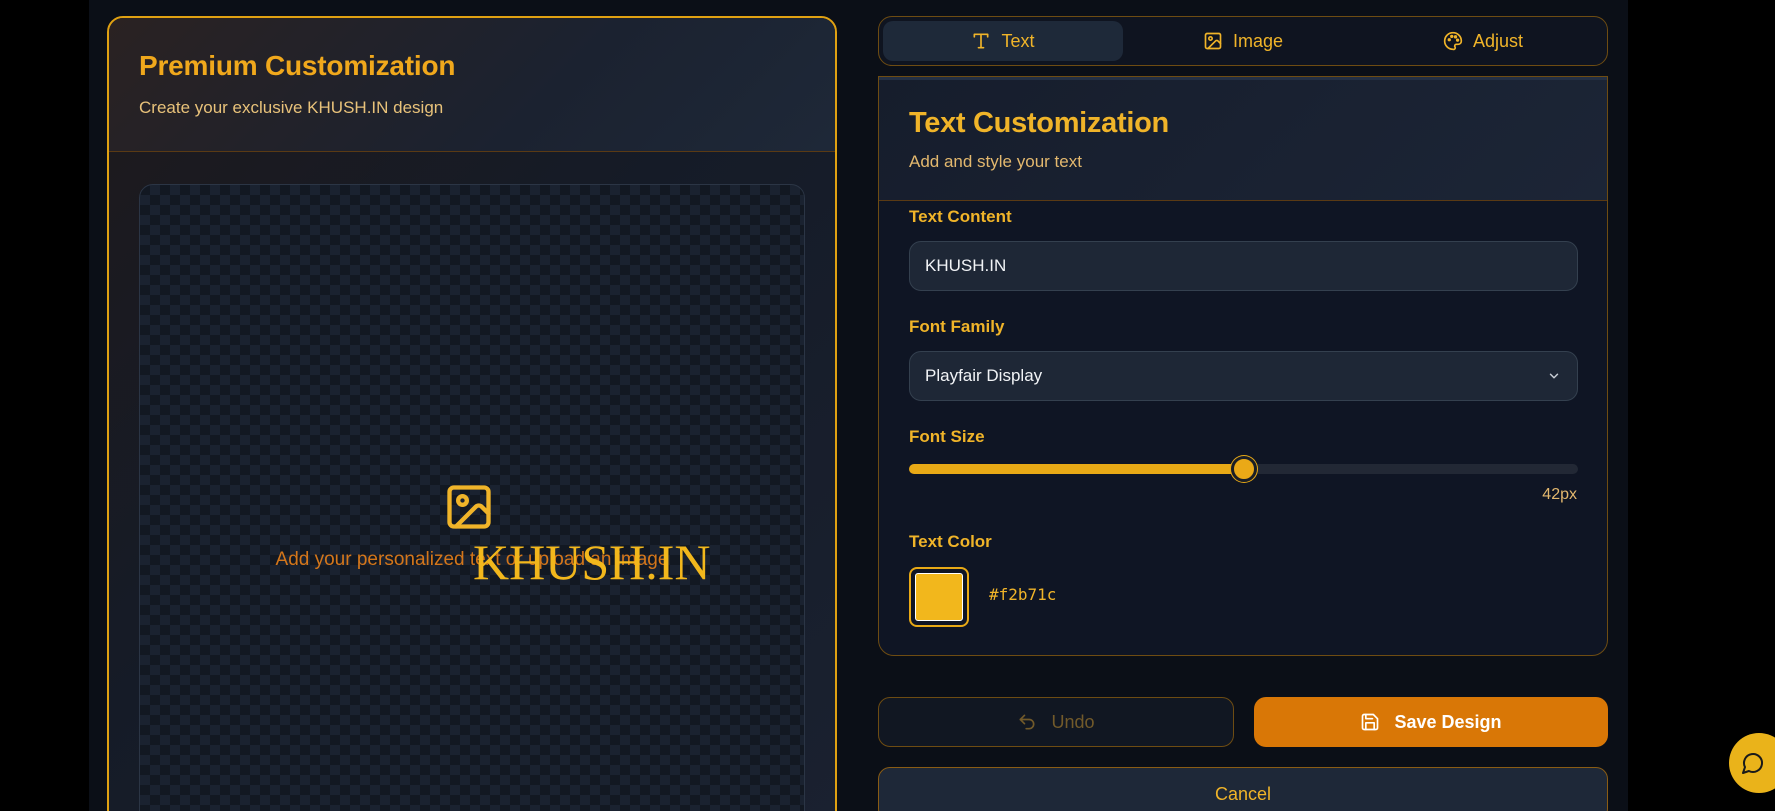 Image resolution: width=1775 pixels, height=811 pixels. What do you see at coordinates (966, 265) in the screenshot?
I see `text-content-value: KHUSH.IN` at bounding box center [966, 265].